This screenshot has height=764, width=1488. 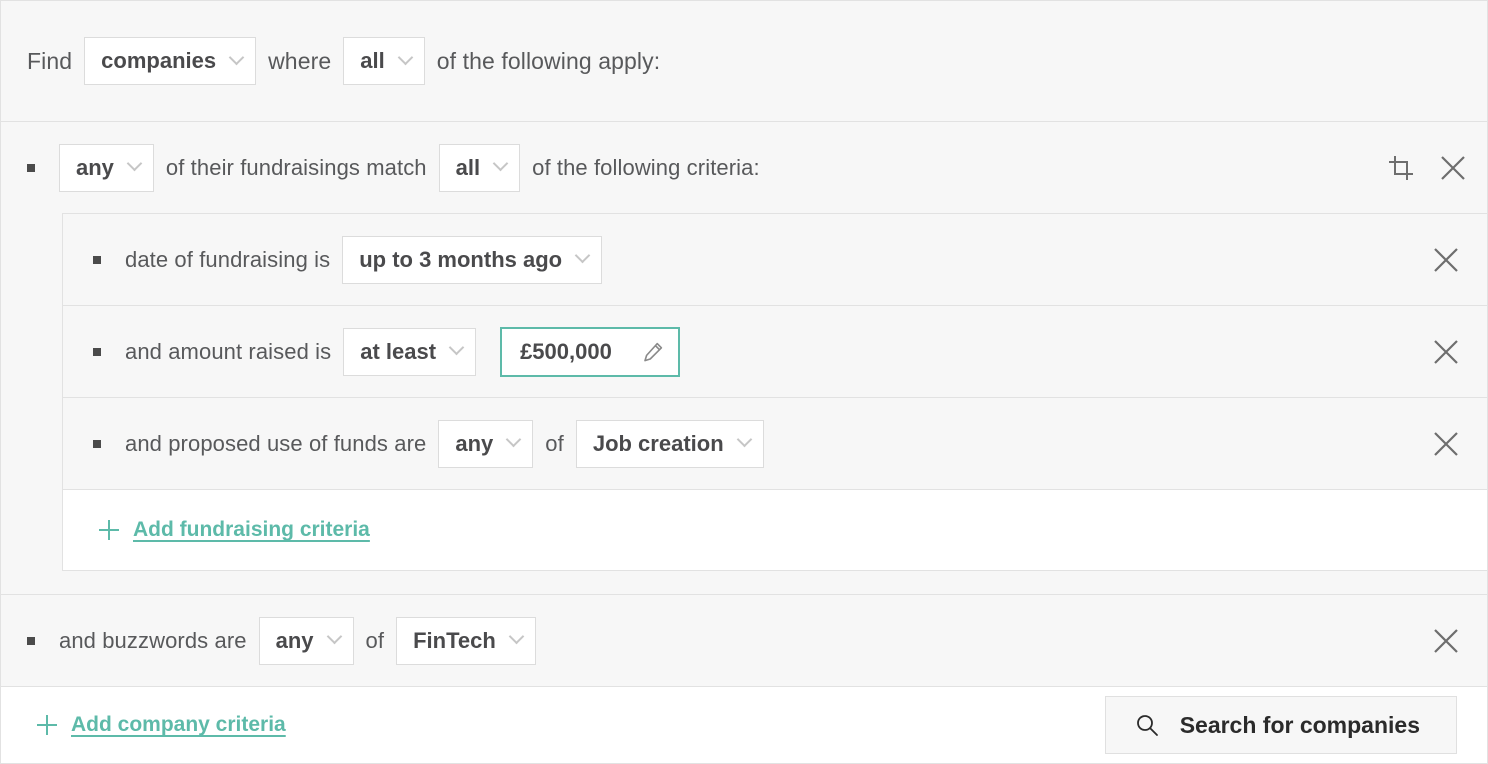 I want to click on buzzwords-label: and buzzwords are, so click(x=153, y=640).